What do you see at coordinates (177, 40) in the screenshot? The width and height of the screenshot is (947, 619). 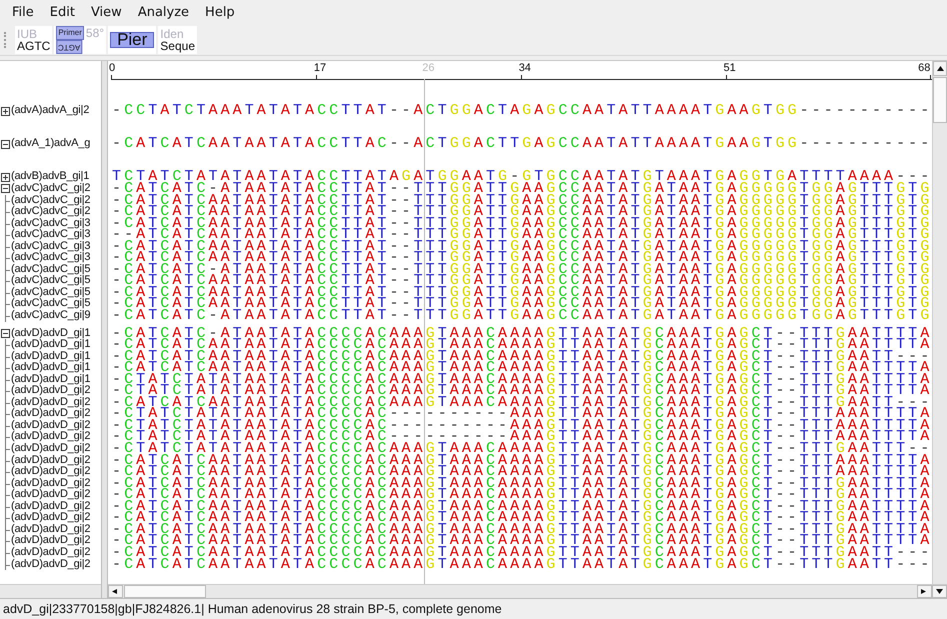 I see `toolbar-button: Iden Seque` at bounding box center [177, 40].